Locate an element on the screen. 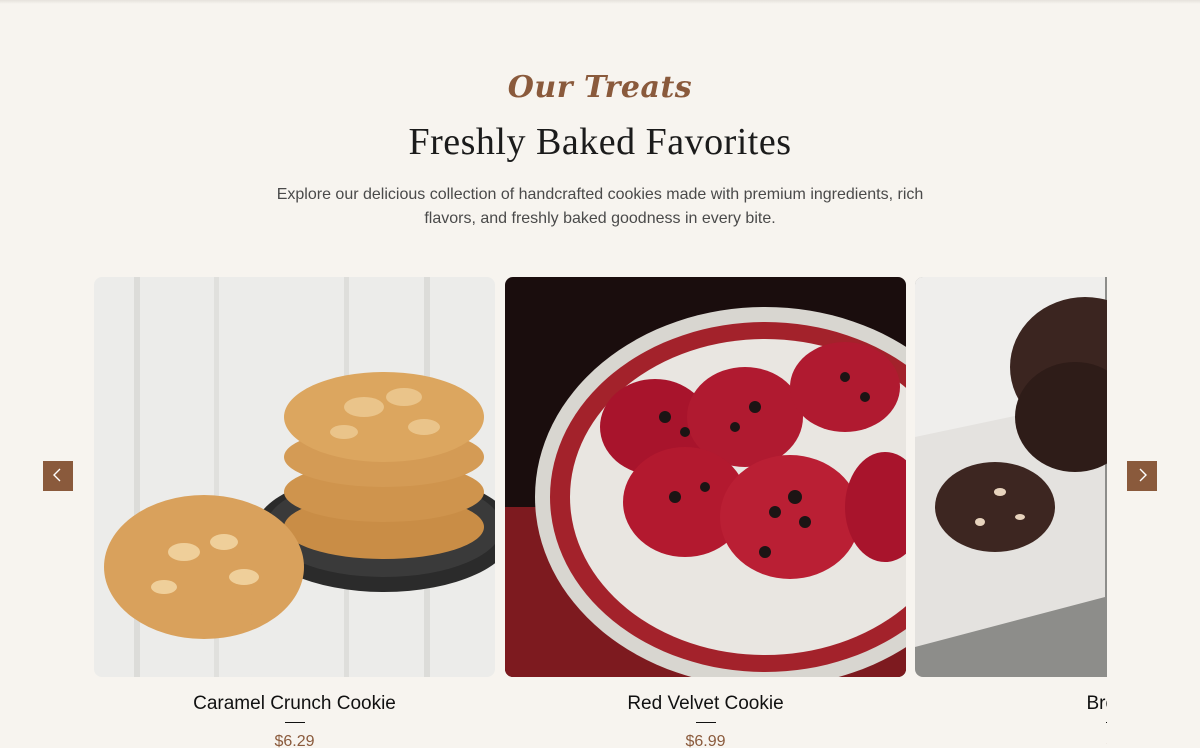 The height and width of the screenshot is (748, 1200). chevron-right-icon is located at coordinates (1142, 476).